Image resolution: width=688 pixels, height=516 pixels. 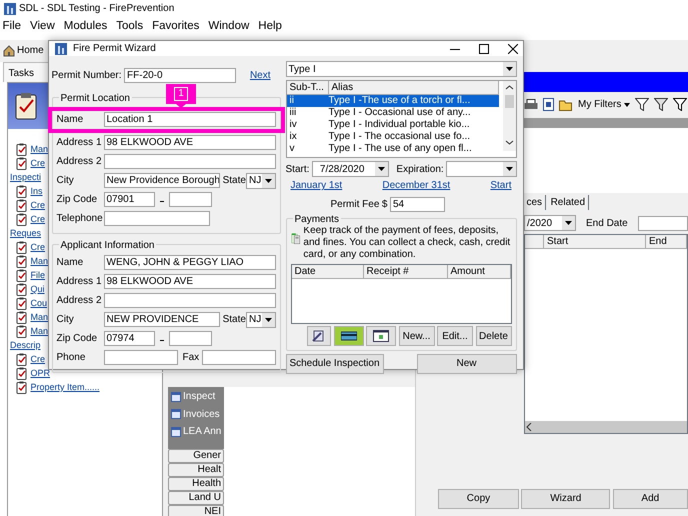 What do you see at coordinates (478, 498) in the screenshot?
I see `action-button: Copy` at bounding box center [478, 498].